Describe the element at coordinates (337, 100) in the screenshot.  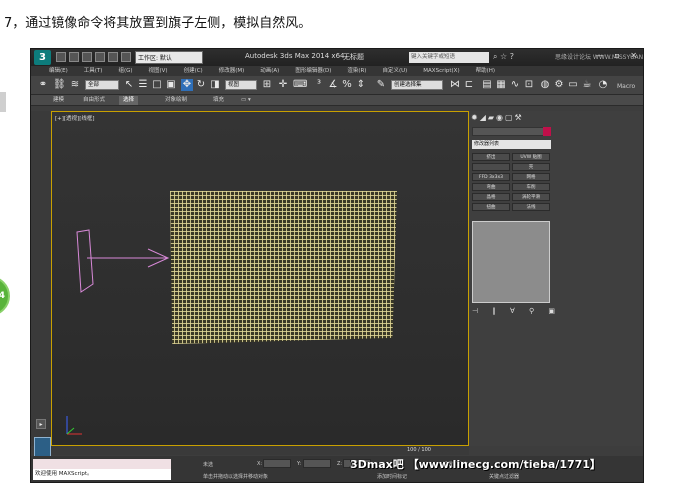
I see `ribbon: 建模 自由形式 选择 对象绘制 填充 ▭ ▾` at that location.